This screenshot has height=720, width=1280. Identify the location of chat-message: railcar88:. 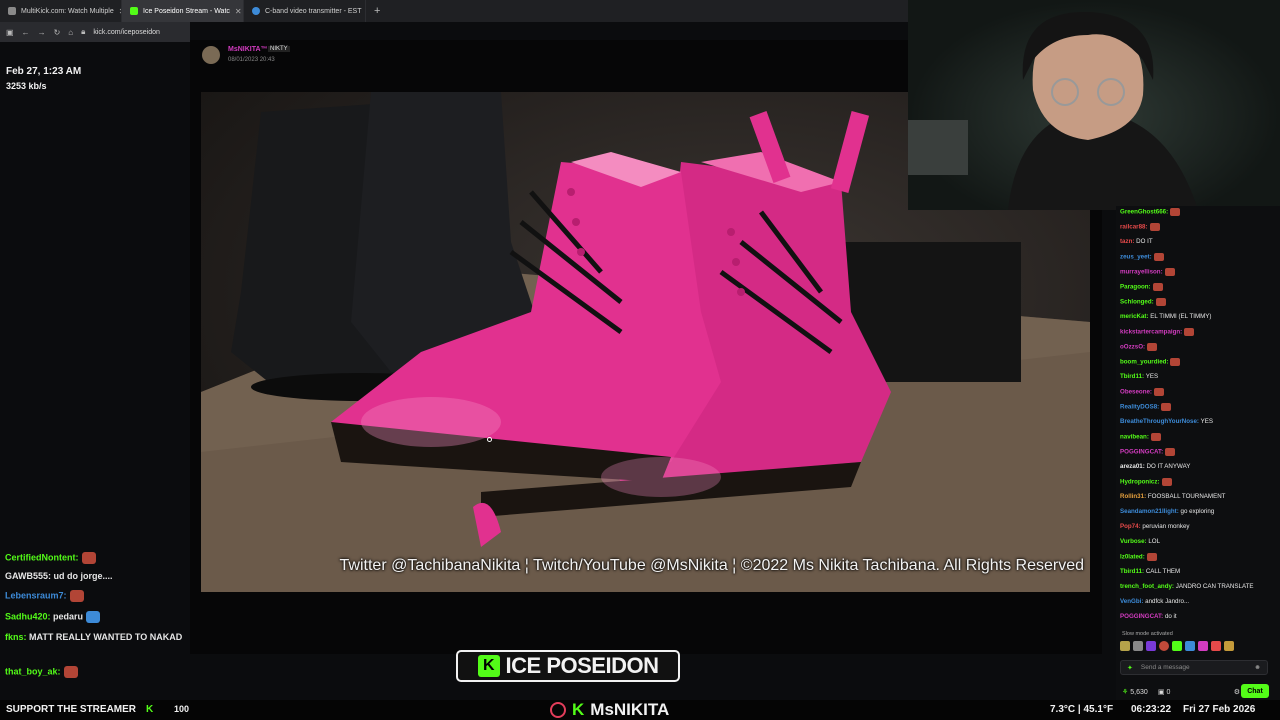
(1140, 227).